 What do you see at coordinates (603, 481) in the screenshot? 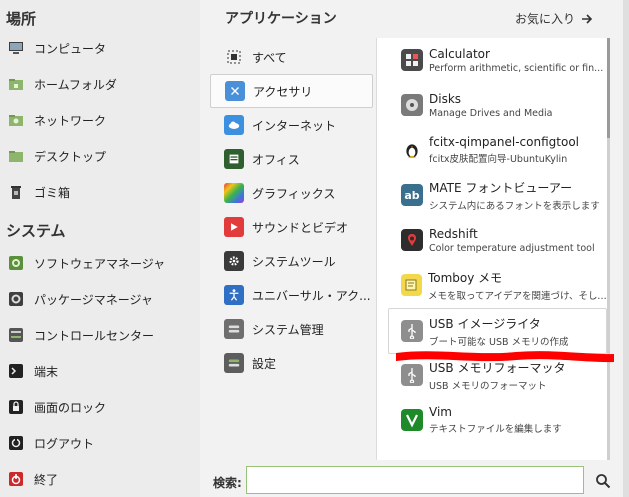
I see `search-icon` at bounding box center [603, 481].